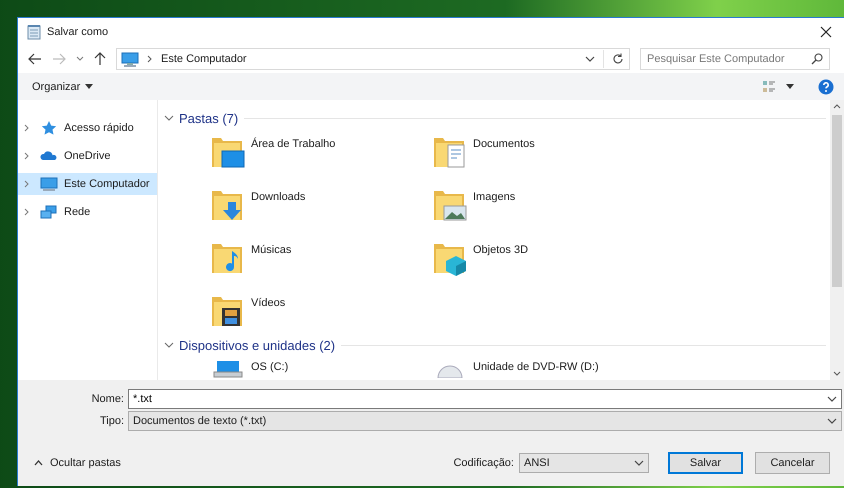 The width and height of the screenshot is (844, 488). What do you see at coordinates (100, 59) in the screenshot?
I see `up-arrow-icon` at bounding box center [100, 59].